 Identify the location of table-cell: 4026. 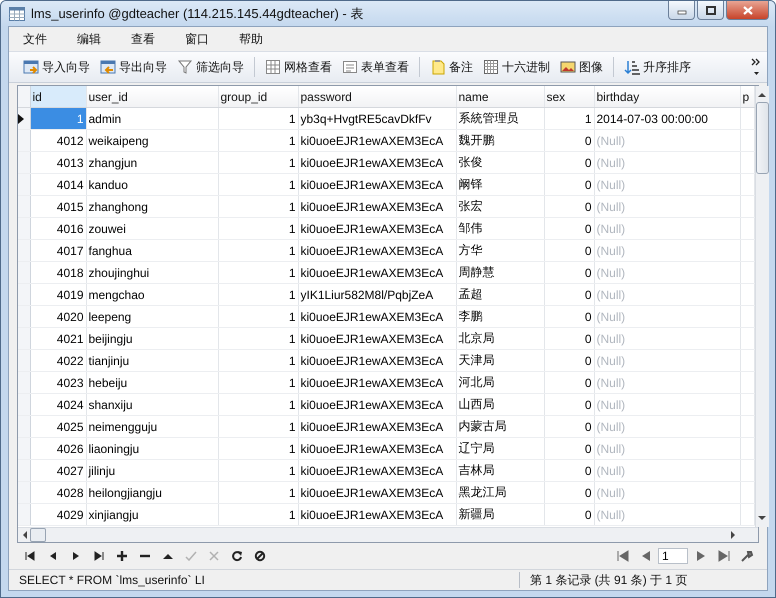
(58, 449).